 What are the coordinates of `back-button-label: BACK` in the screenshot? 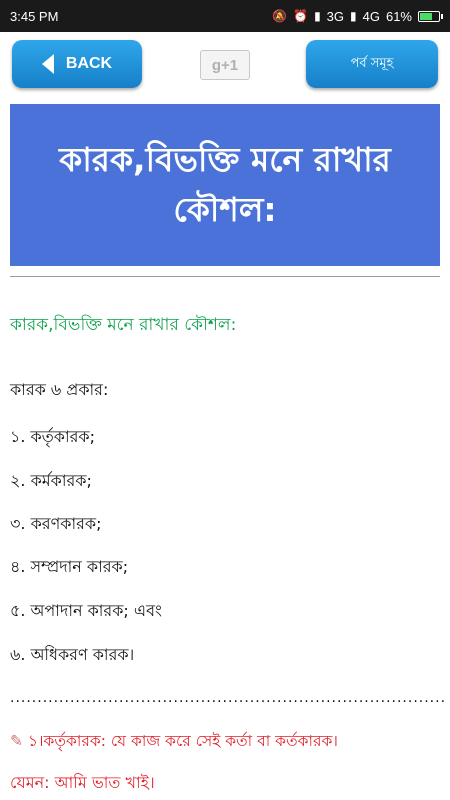 It's located at (89, 63).